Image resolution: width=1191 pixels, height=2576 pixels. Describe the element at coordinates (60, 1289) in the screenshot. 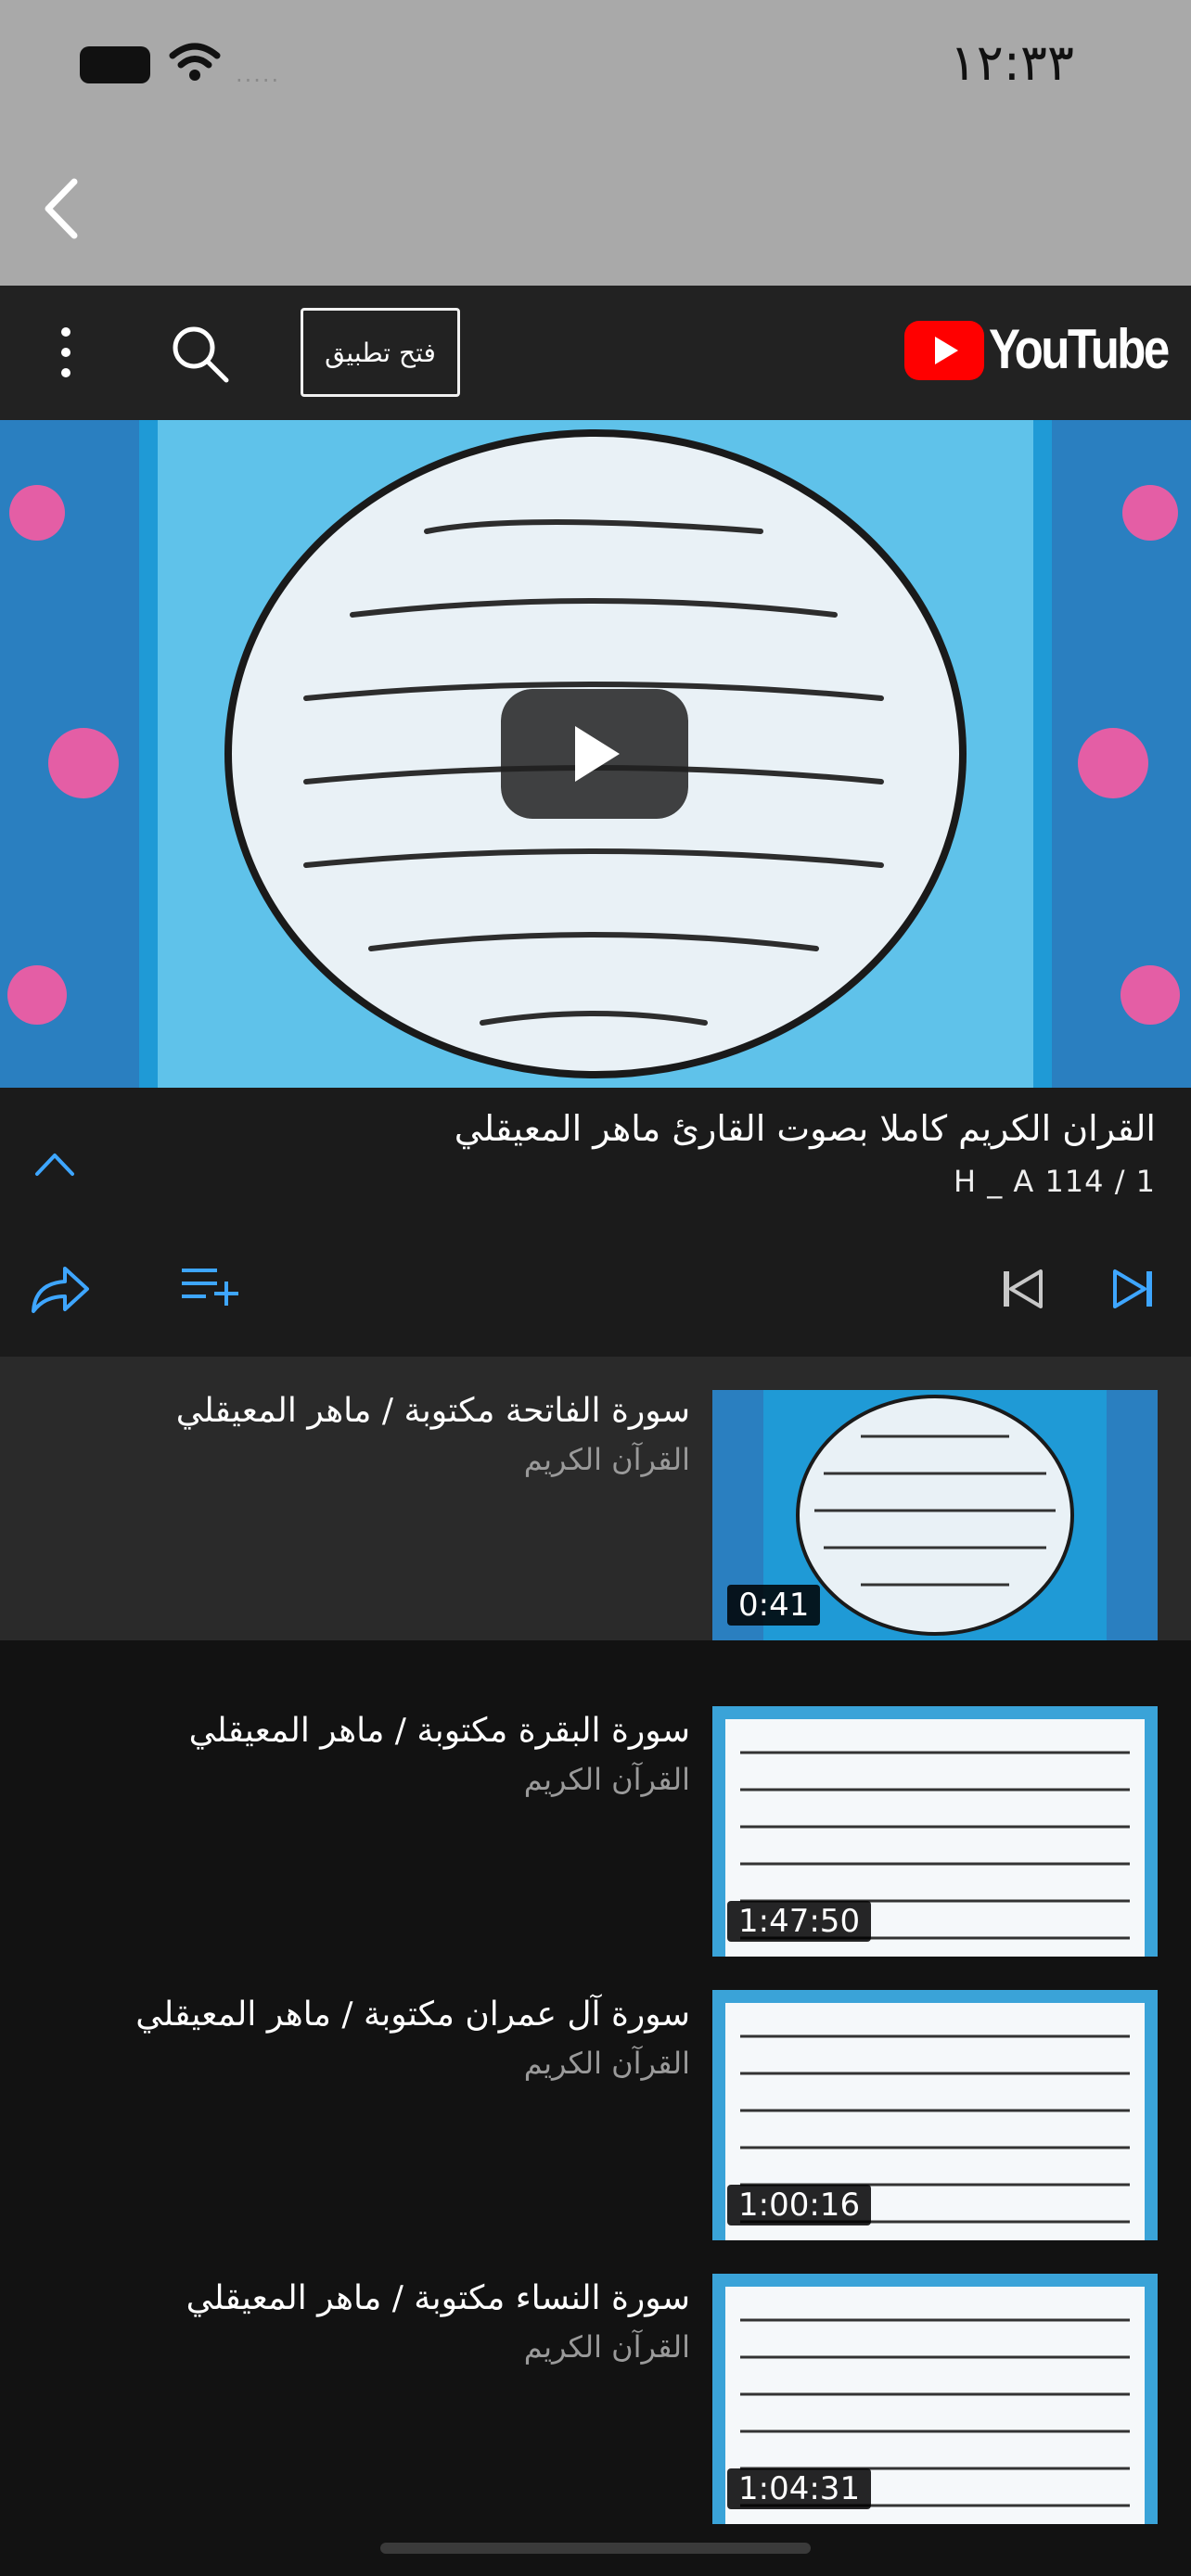

I see `share-icon` at that location.